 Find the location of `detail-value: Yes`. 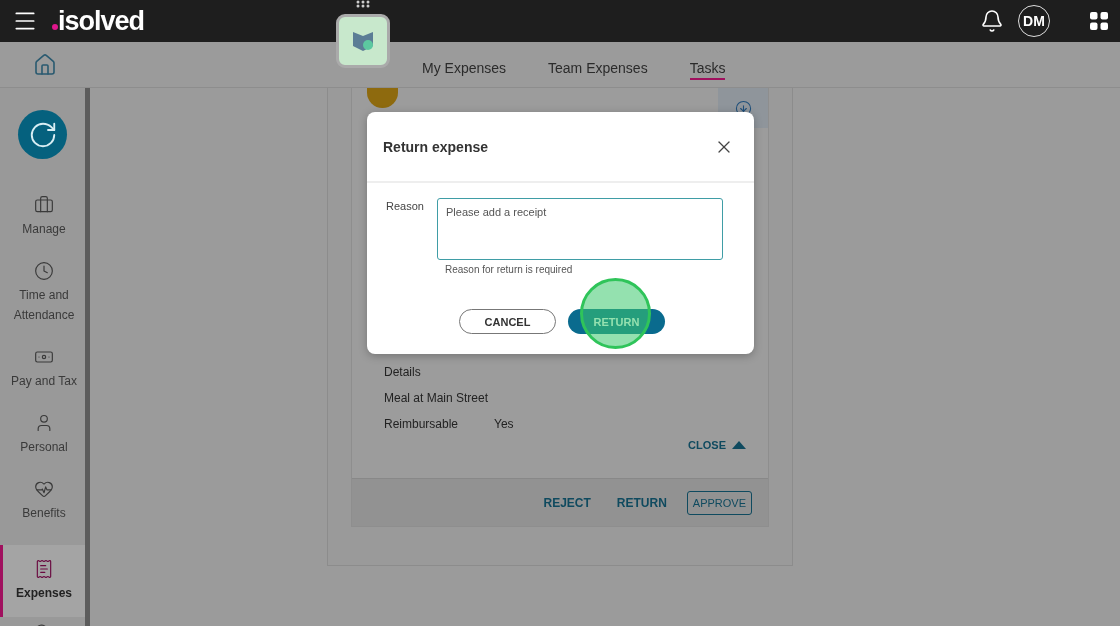

detail-value: Yes is located at coordinates (504, 424).